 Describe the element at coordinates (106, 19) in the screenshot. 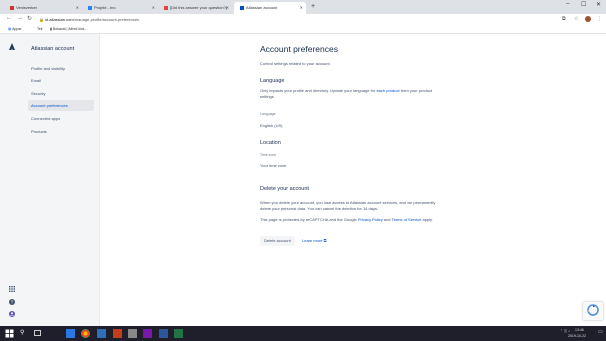

I see `url-path: /manage-profile/account-preferences` at that location.